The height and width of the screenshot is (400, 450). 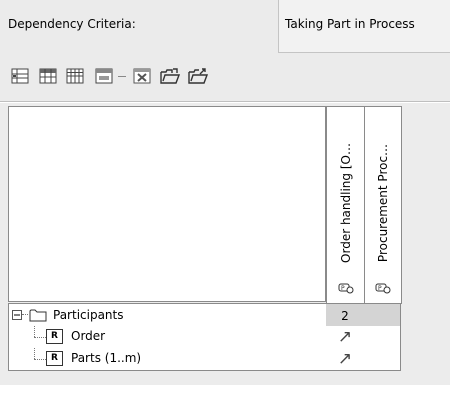 I want to click on table-row: Participants 2, so click(x=204, y=315).